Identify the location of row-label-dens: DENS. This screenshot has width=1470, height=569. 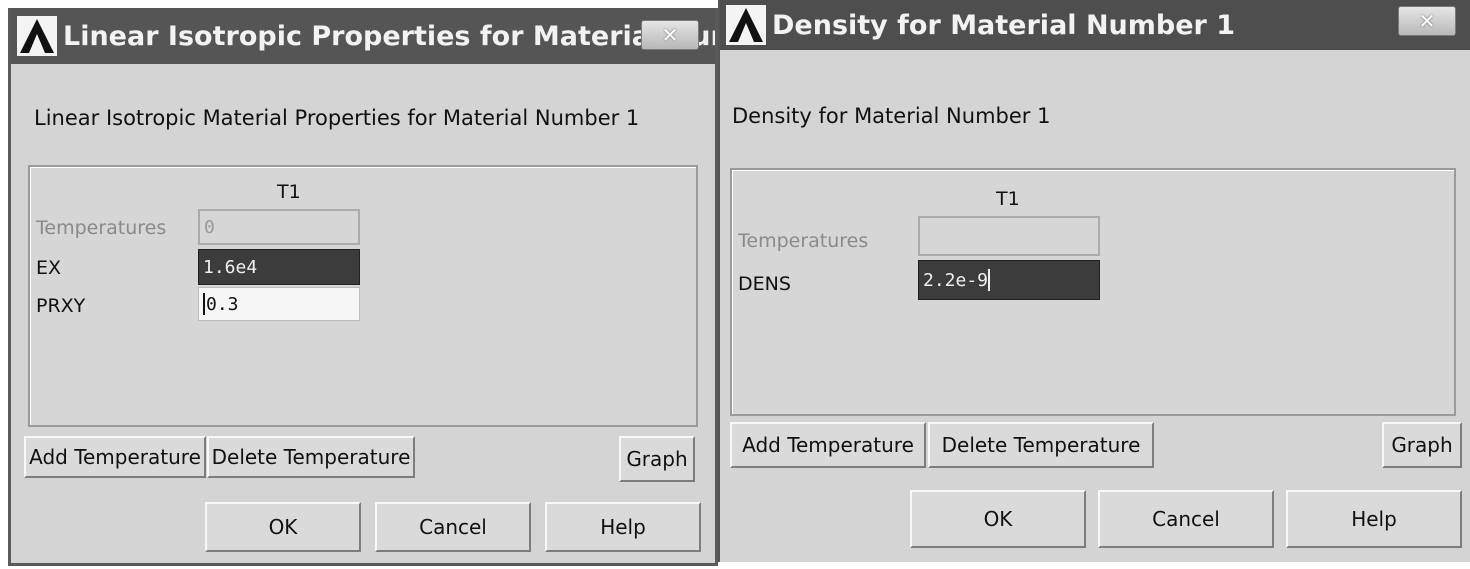
(764, 284).